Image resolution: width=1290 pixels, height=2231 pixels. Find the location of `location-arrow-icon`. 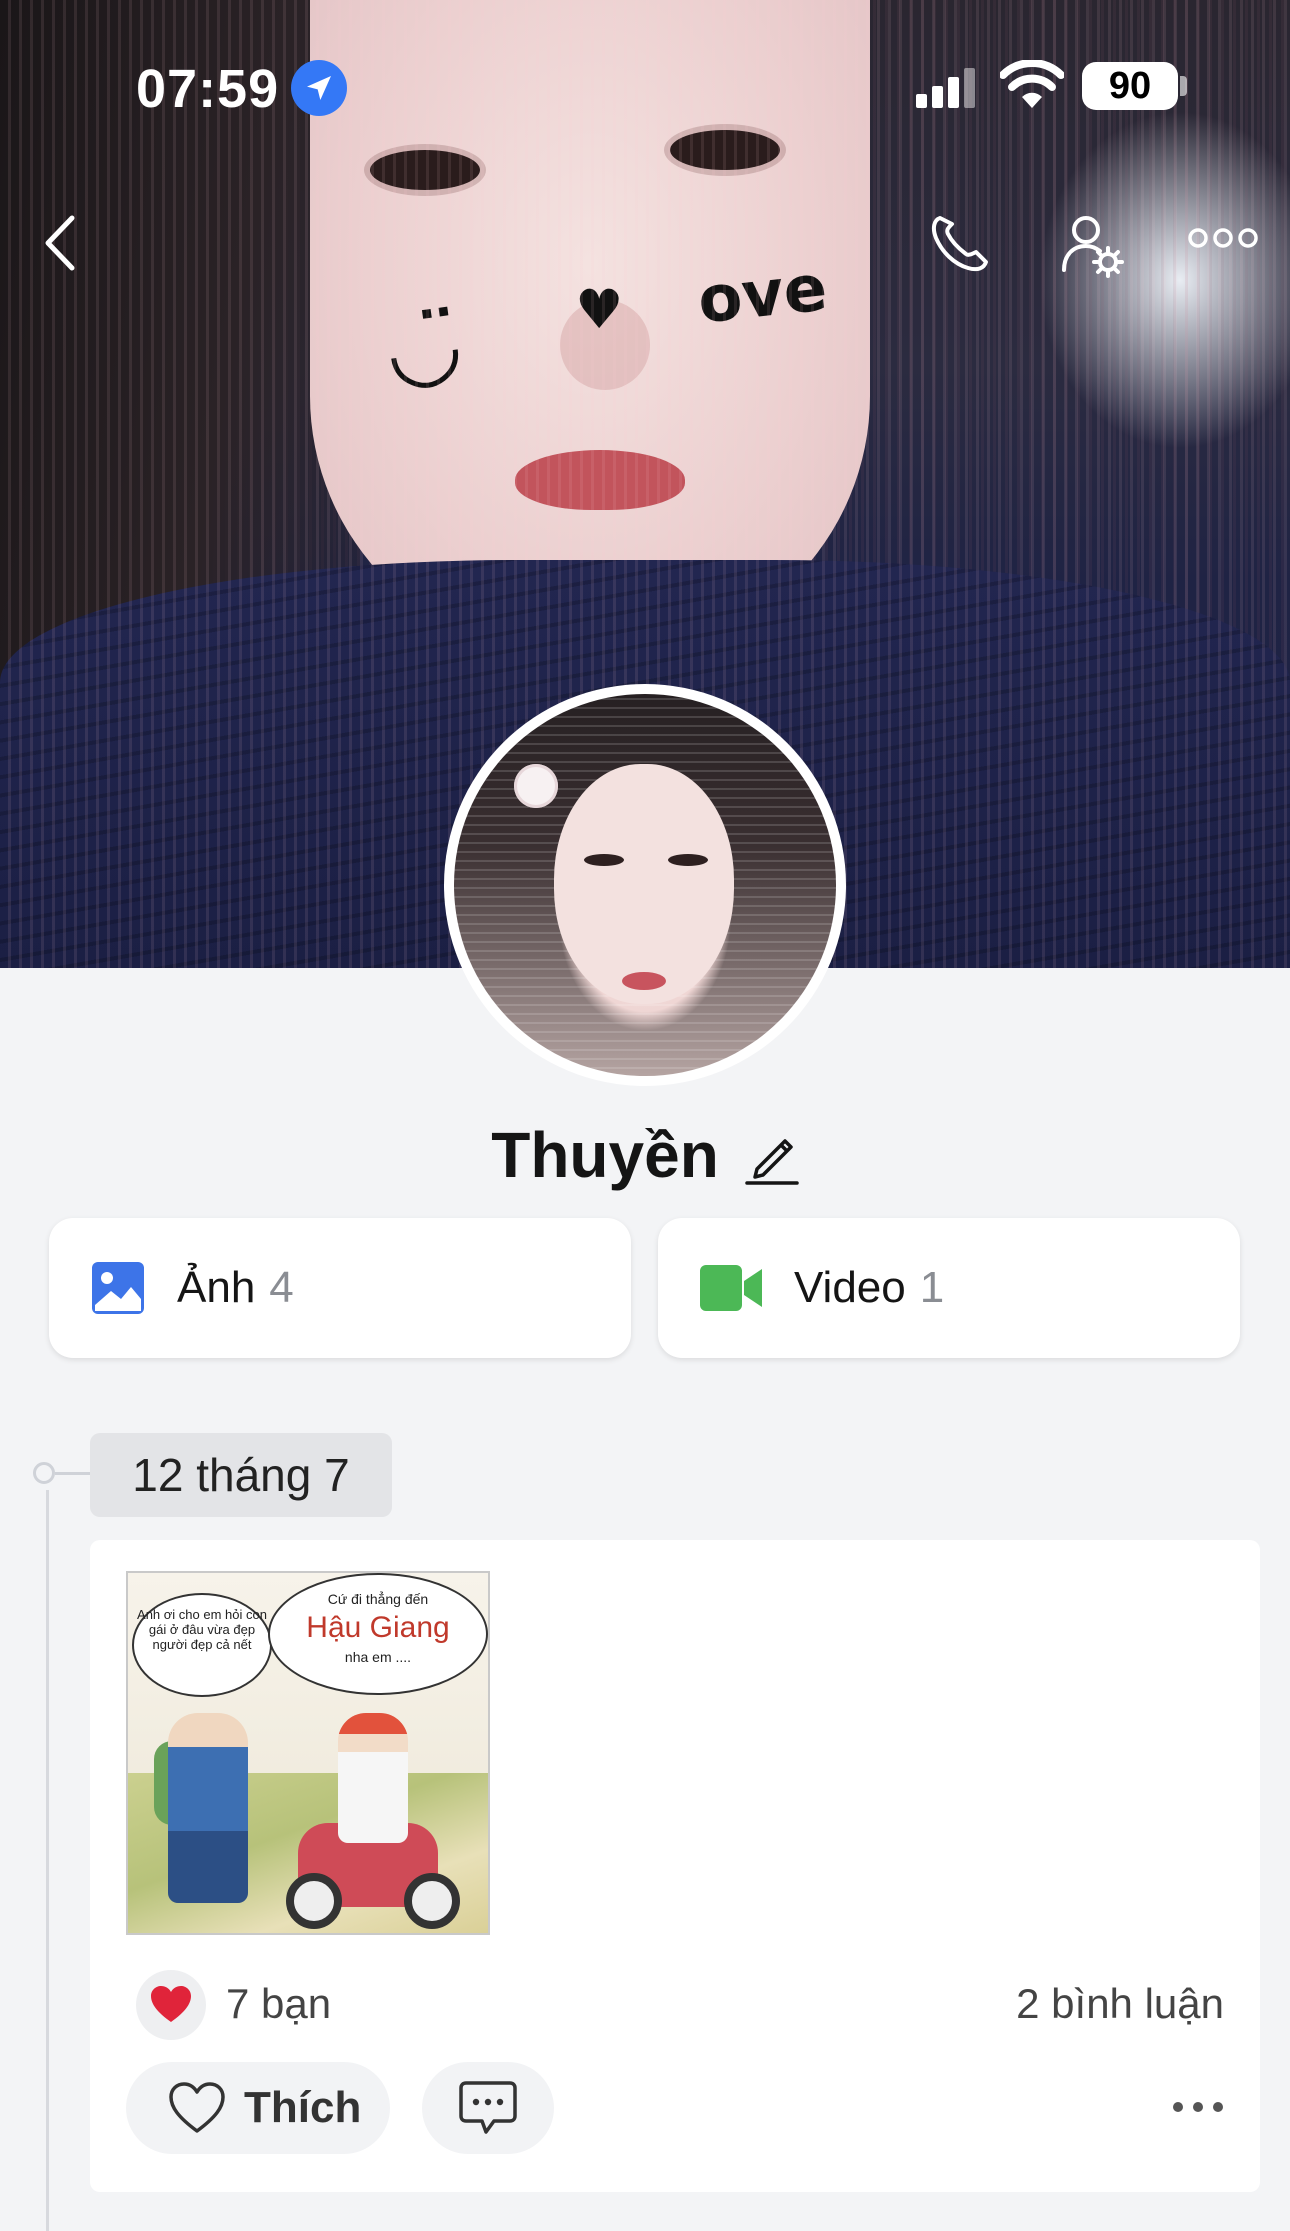

location-arrow-icon is located at coordinates (319, 88).